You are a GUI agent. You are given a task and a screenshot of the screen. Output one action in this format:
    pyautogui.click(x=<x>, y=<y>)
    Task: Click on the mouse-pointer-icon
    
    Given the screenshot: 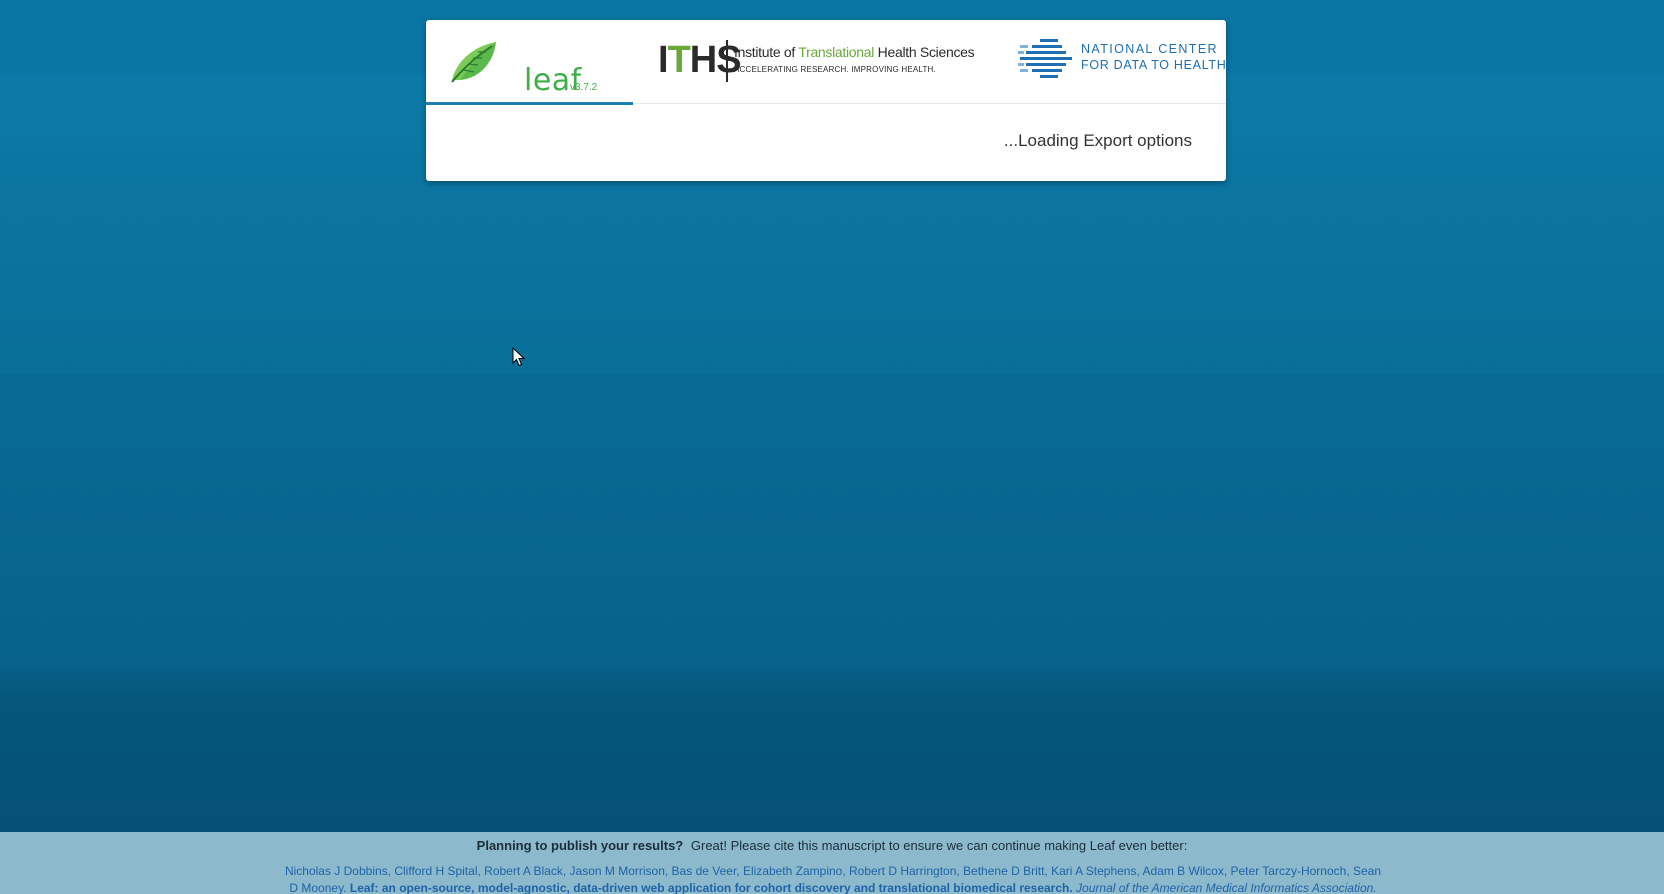 What is the action you would take?
    pyautogui.click(x=519, y=357)
    